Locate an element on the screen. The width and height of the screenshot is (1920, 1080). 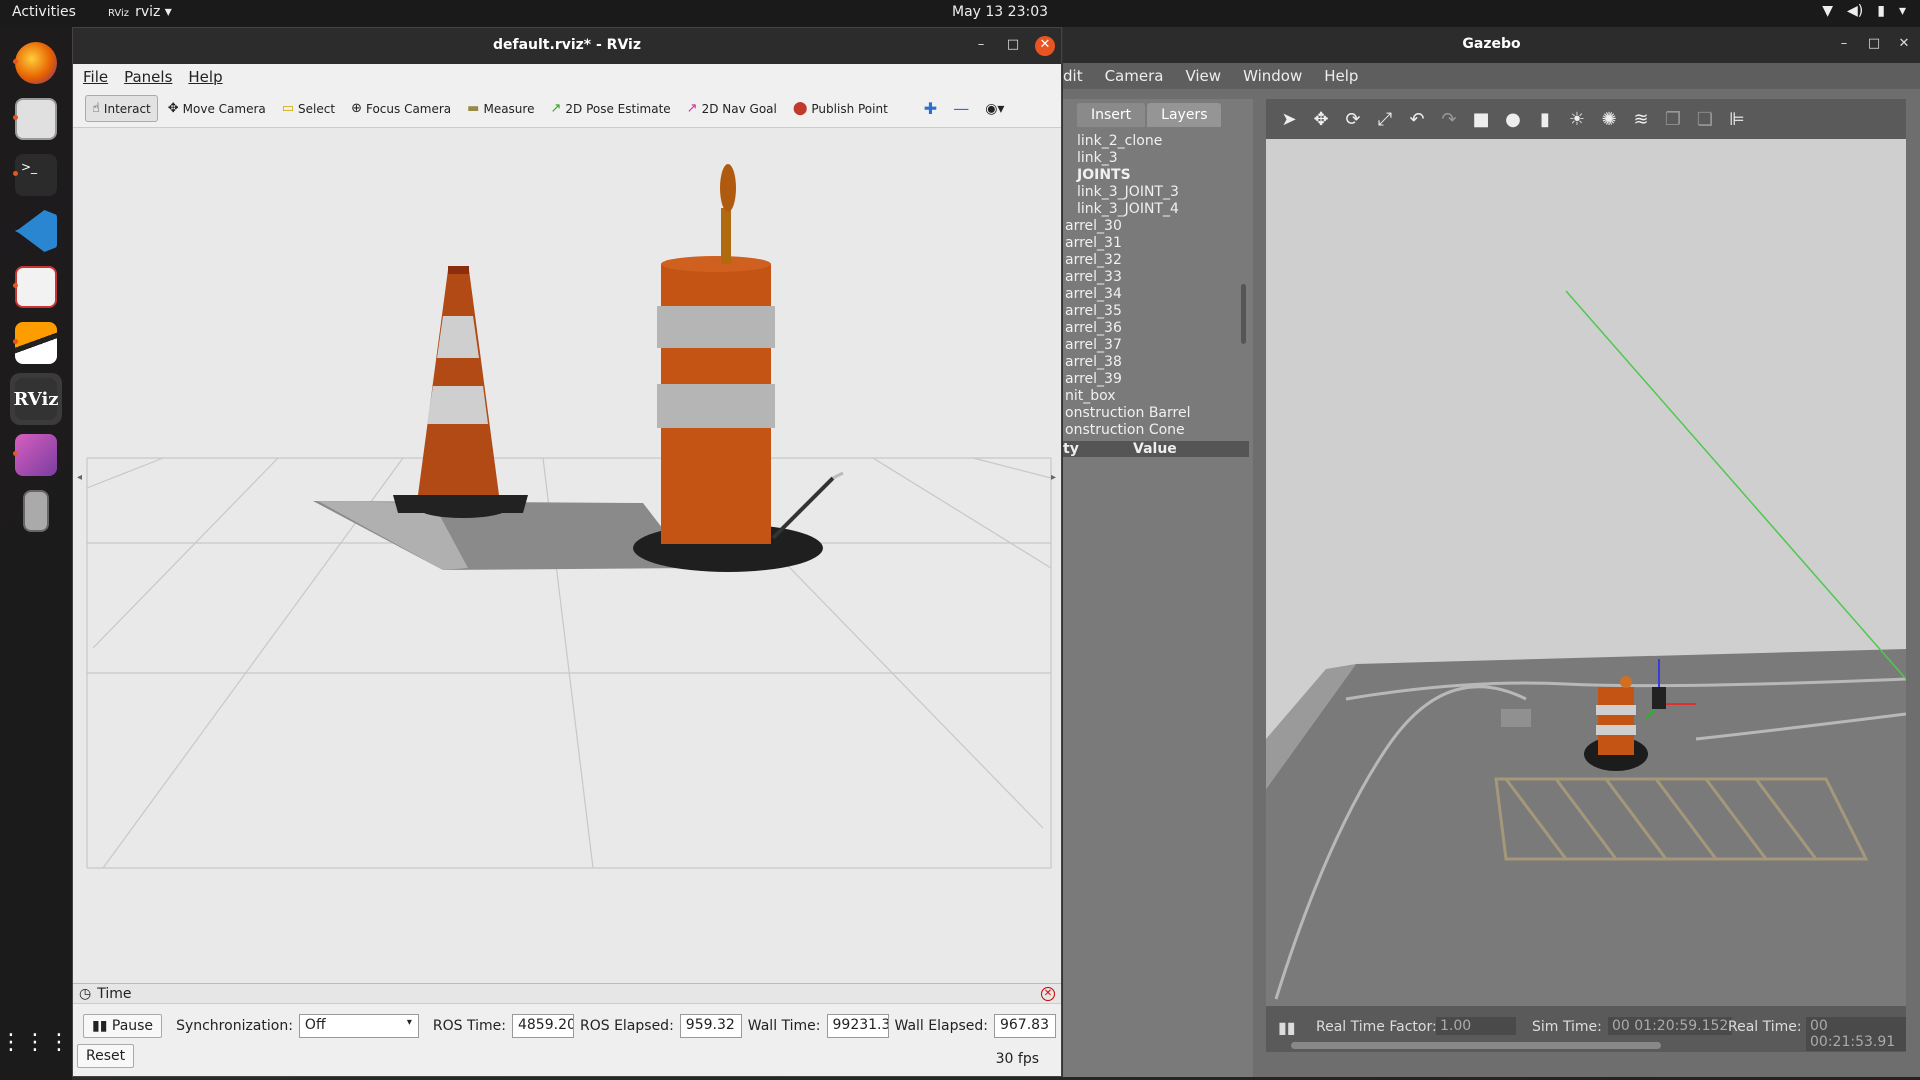
list-item: arrel_32 is located at coordinates (1159, 260).